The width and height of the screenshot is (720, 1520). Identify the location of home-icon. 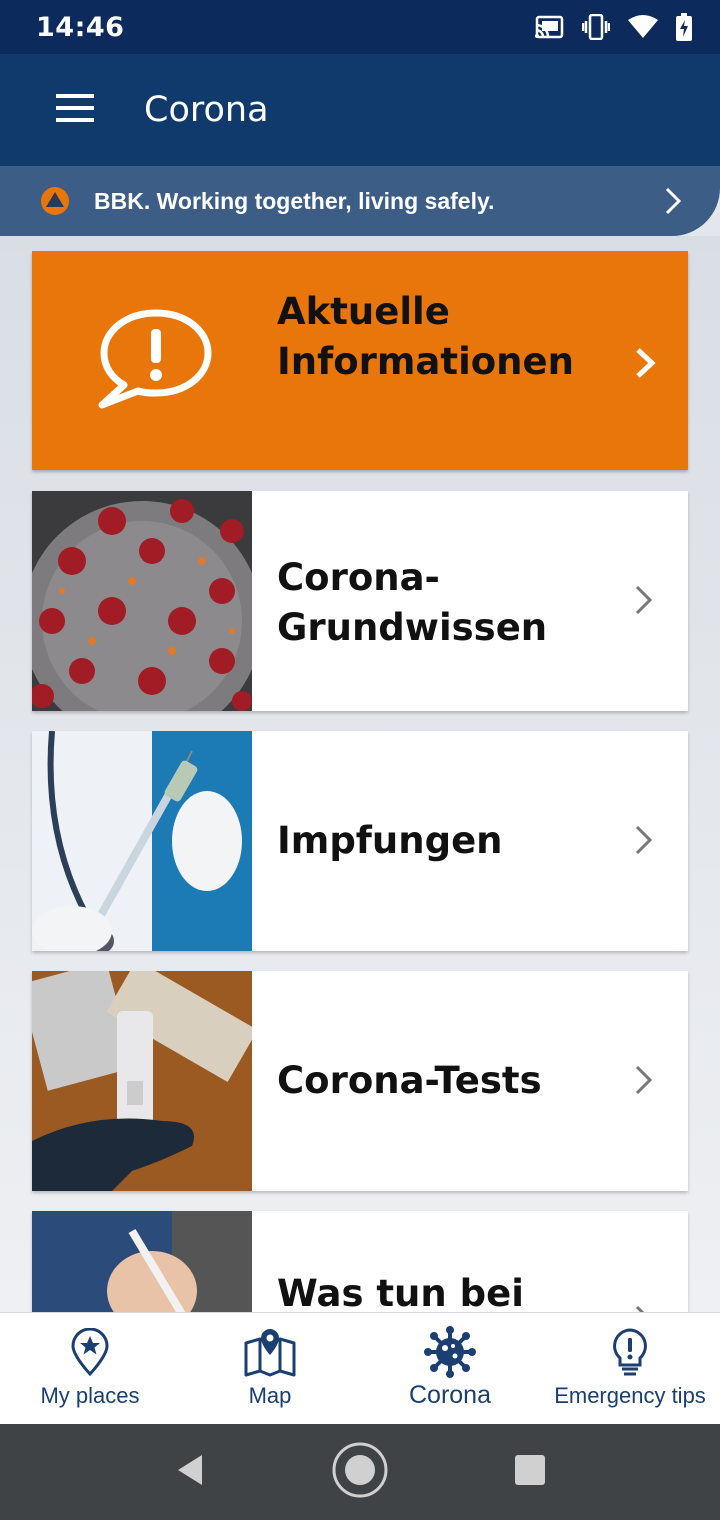
(360, 1472).